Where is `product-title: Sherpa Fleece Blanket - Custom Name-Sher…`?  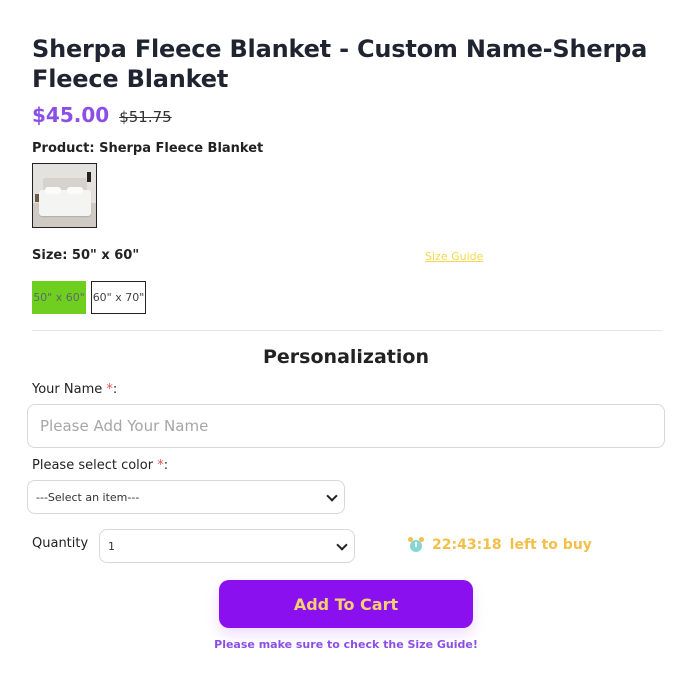 product-title: Sherpa Fleece Blanket - Custom Name-Sher… is located at coordinates (340, 64).